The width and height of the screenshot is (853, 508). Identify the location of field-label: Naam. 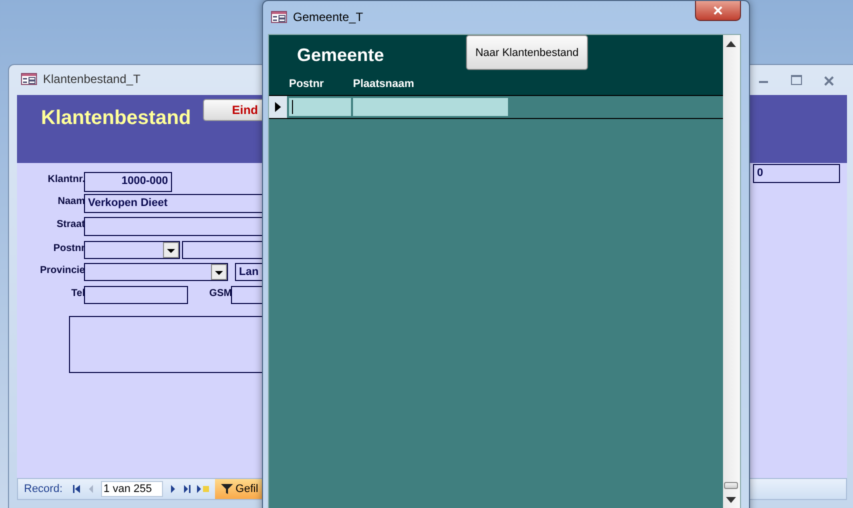
(71, 201).